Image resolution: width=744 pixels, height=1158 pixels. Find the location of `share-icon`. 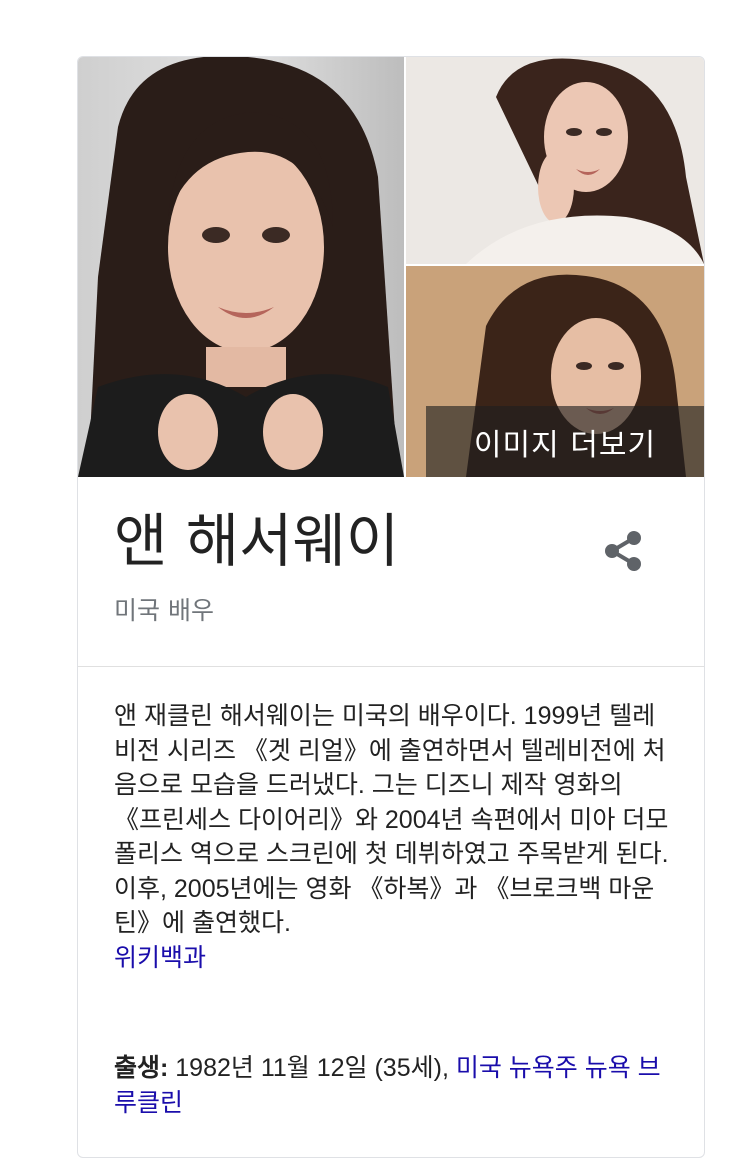

share-icon is located at coordinates (624, 551).